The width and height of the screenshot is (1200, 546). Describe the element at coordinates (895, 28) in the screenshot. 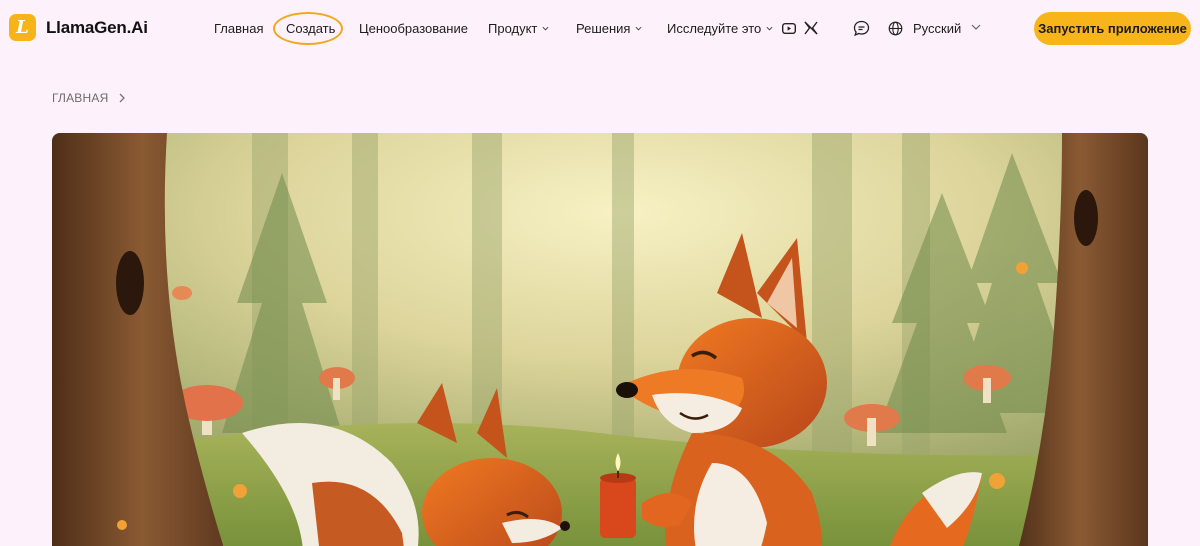

I see `globe-icon` at that location.